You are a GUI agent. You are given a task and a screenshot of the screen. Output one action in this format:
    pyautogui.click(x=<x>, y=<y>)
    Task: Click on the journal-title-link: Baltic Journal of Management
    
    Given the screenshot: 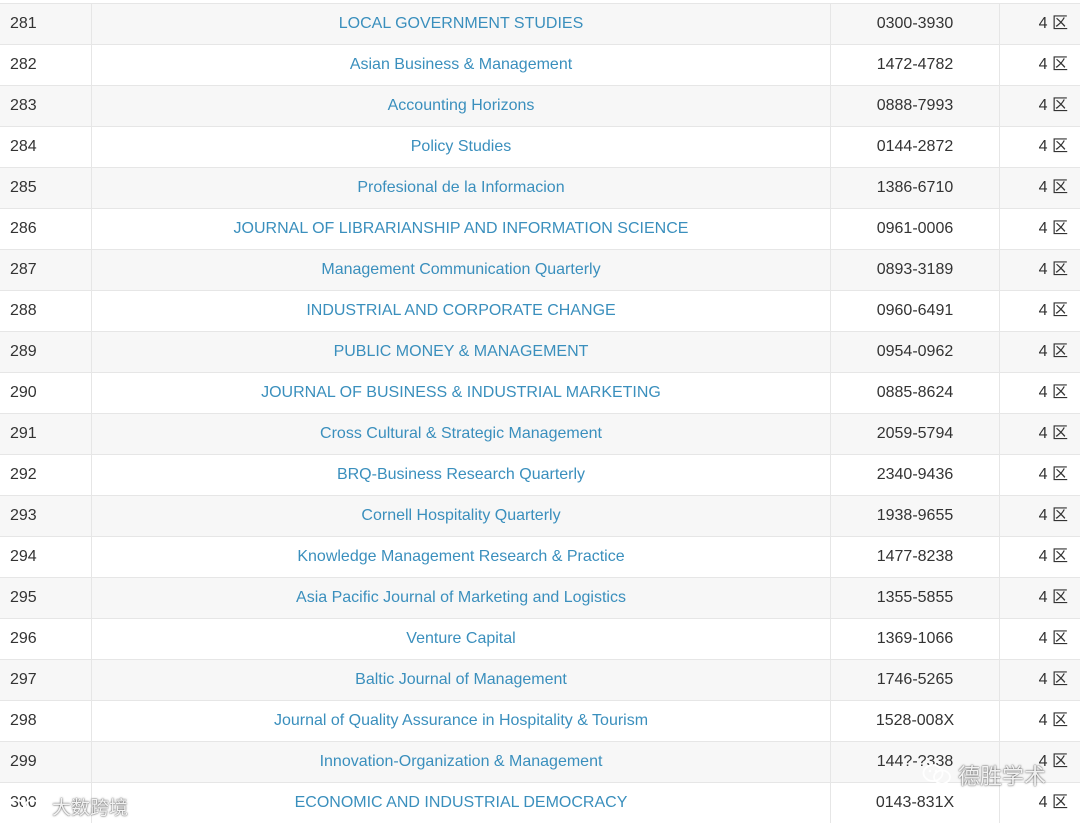 What is the action you would take?
    pyautogui.click(x=461, y=679)
    